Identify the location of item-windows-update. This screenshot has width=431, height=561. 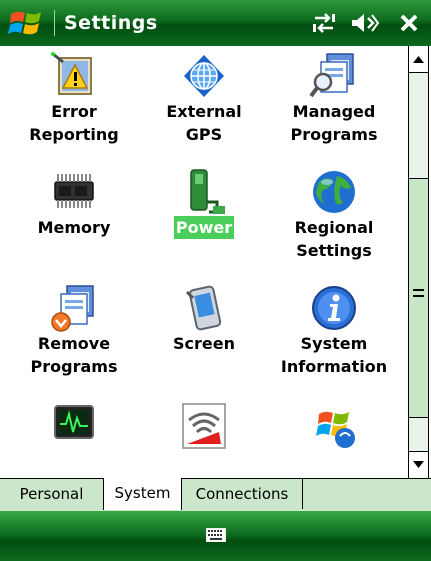
(334, 435).